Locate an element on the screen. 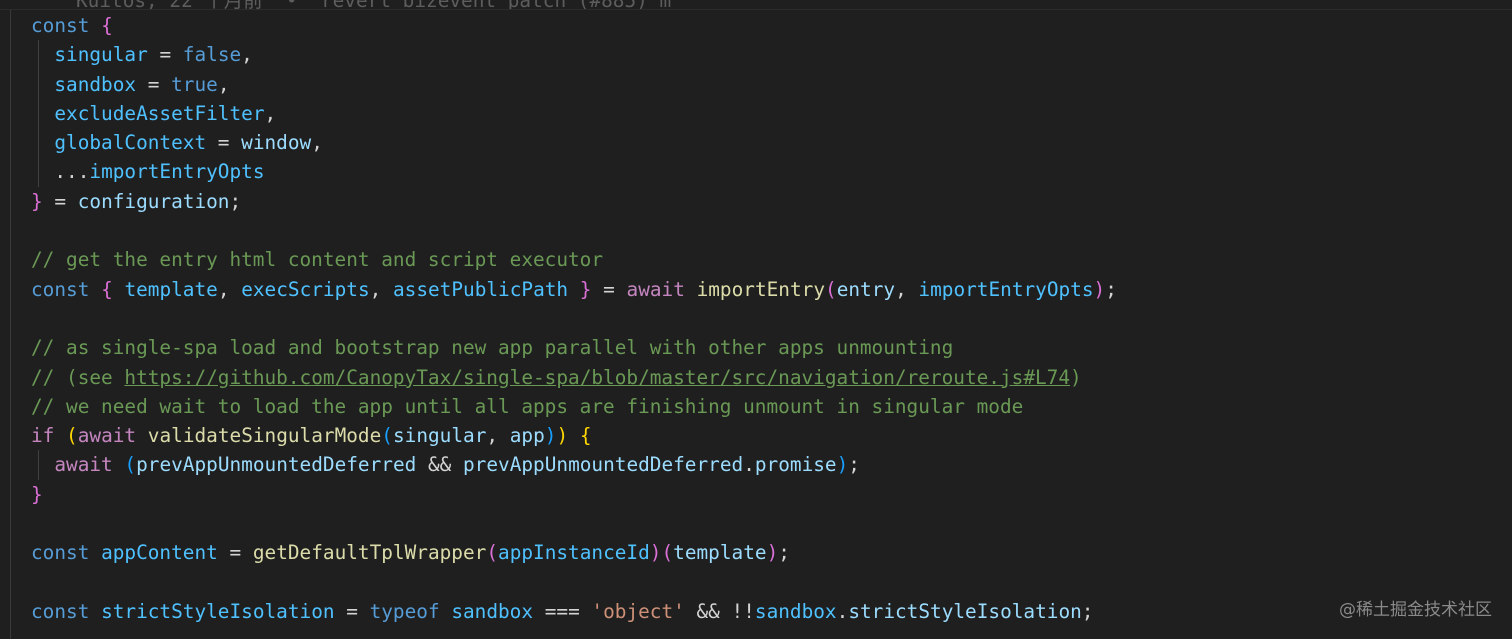 The height and width of the screenshot is (639, 1512). token-variable: configuration is located at coordinates (153, 201).